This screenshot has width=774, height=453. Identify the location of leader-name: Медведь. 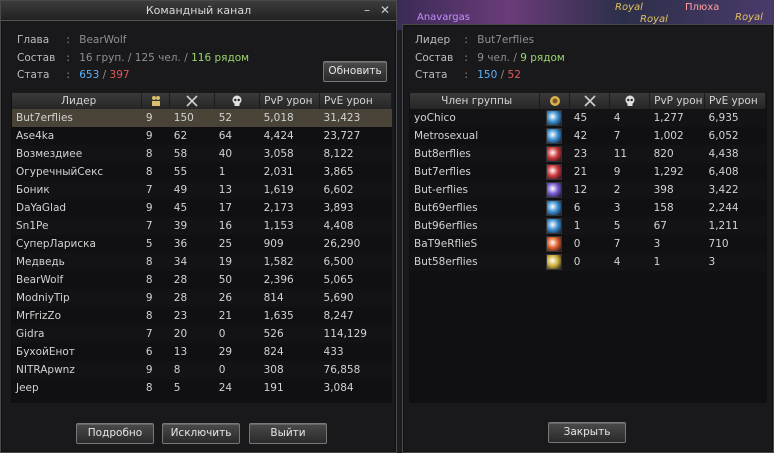
(40, 262).